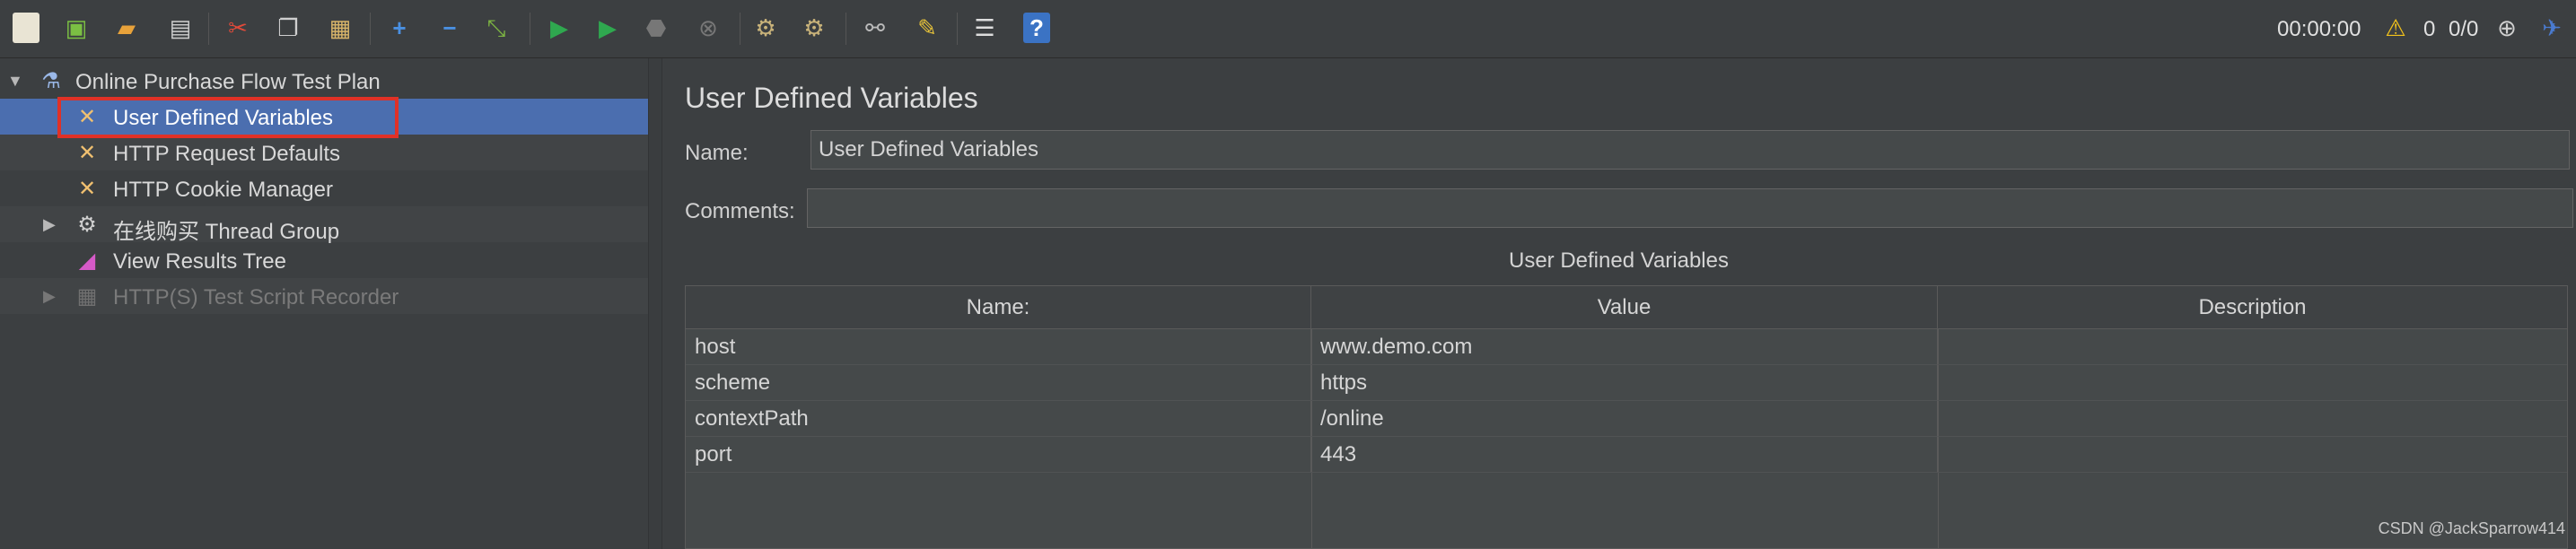 The image size is (2576, 549). I want to click on tree-item-http-cookie-manager: ✕ HTTP Cookie Manager, so click(324, 188).